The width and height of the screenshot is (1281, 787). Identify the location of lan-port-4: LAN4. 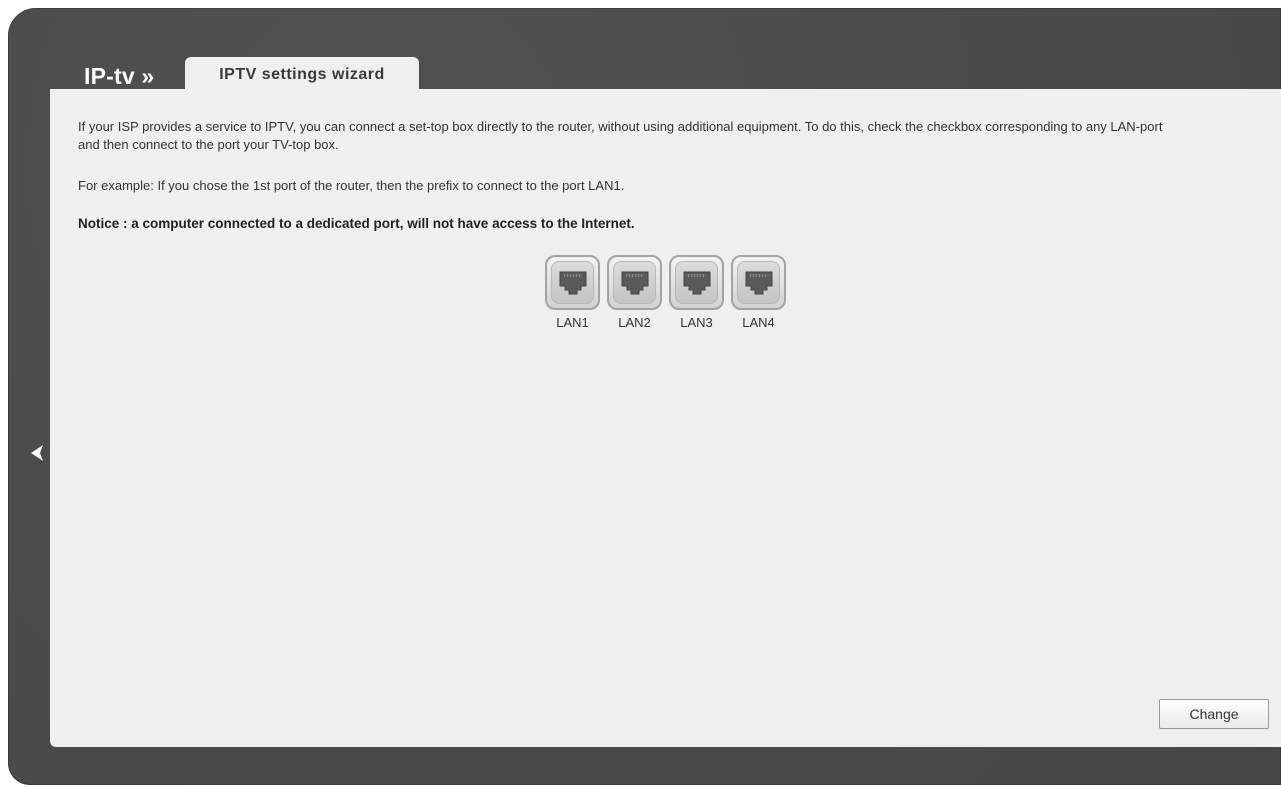
(758, 292).